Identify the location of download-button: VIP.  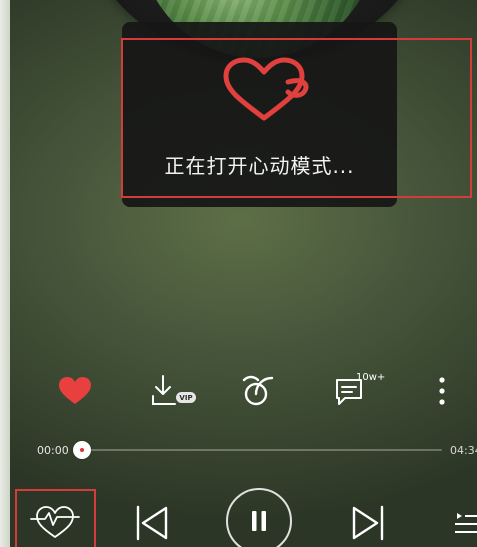
(174, 391).